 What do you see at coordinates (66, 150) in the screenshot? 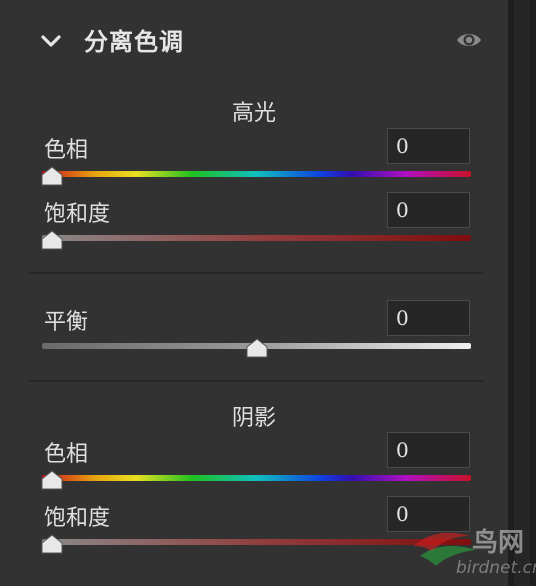
I see `highlights-hue-label: 色相` at bounding box center [66, 150].